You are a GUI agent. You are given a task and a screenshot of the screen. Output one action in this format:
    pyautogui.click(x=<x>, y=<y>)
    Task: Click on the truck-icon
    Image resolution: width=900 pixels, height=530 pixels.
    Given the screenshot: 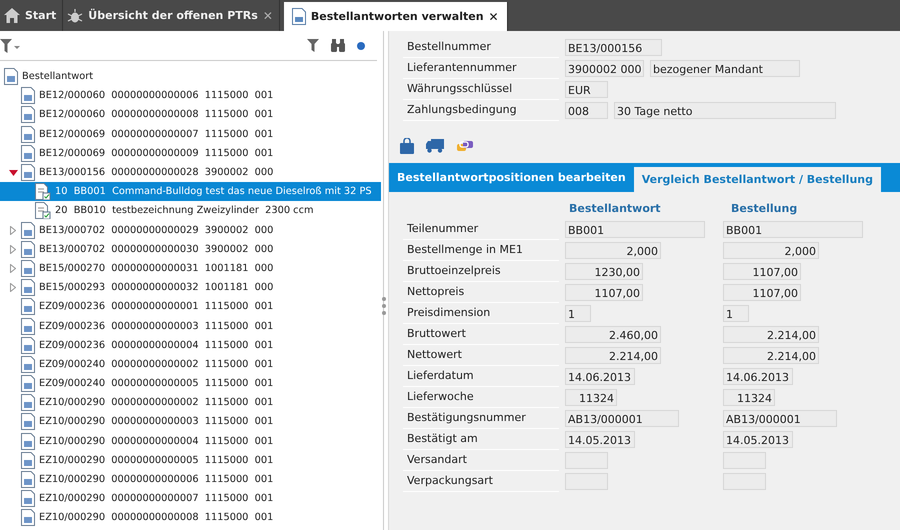 What is the action you would take?
    pyautogui.click(x=435, y=145)
    